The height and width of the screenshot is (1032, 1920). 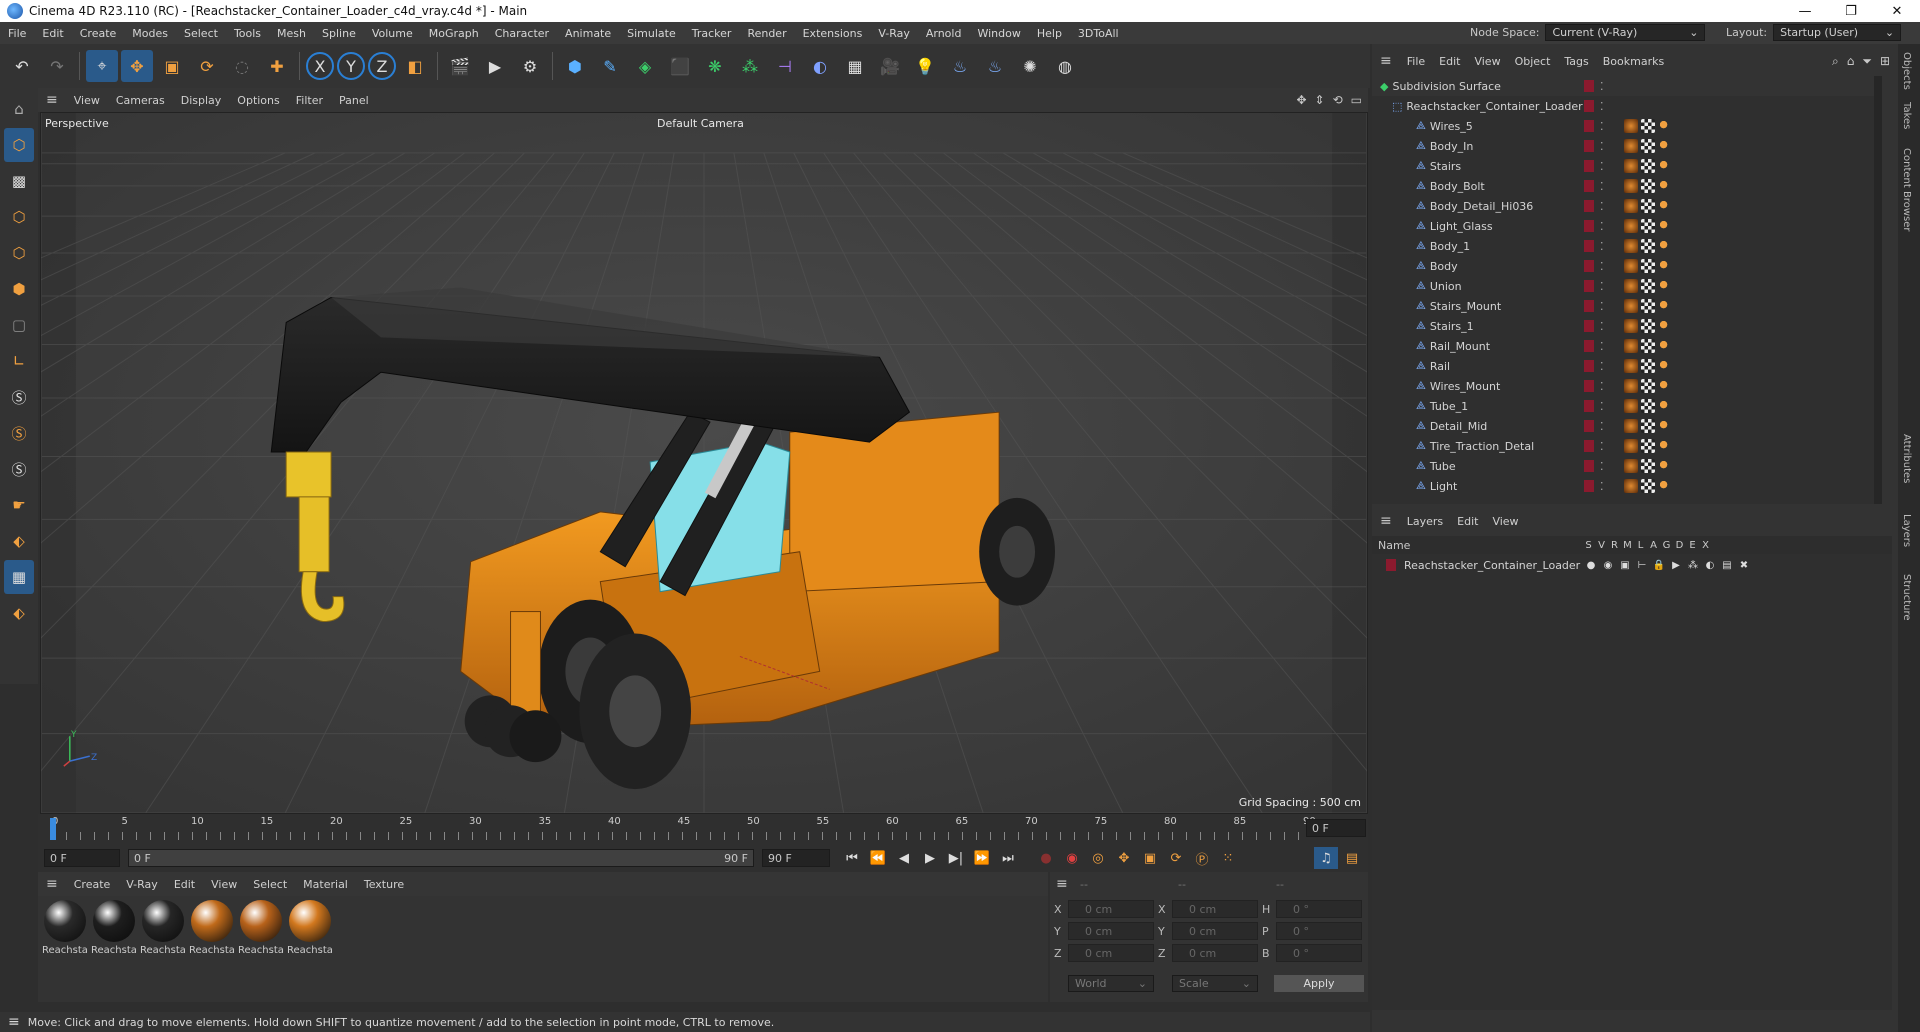 I want to click on snap-2-icon: Ⓢ, so click(x=19, y=433).